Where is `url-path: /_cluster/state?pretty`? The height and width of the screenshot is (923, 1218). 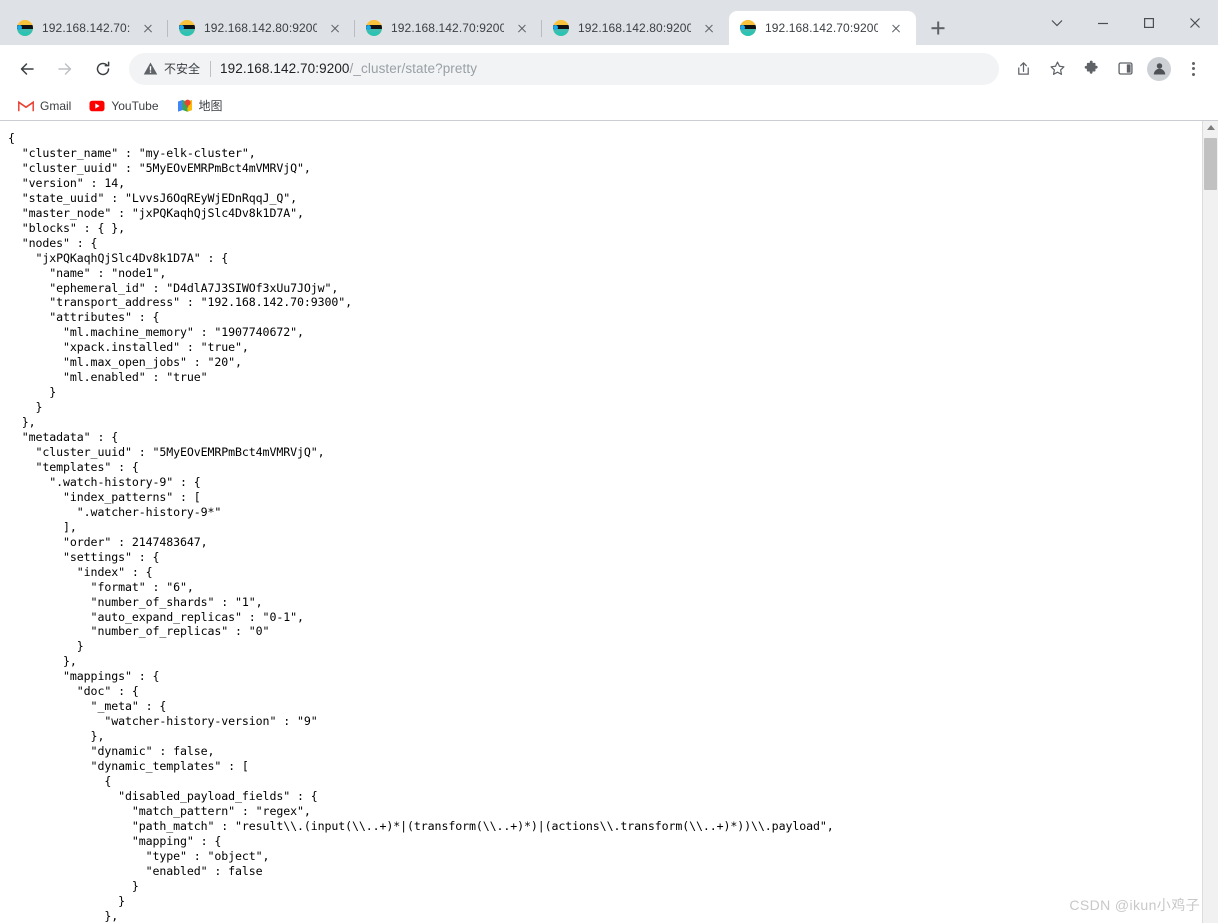
url-path: /_cluster/state?pretty is located at coordinates (413, 68).